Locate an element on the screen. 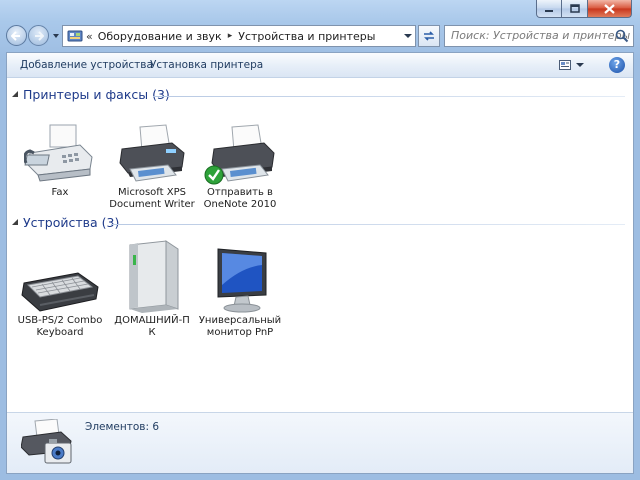  printer-icon is located at coordinates (152, 153).